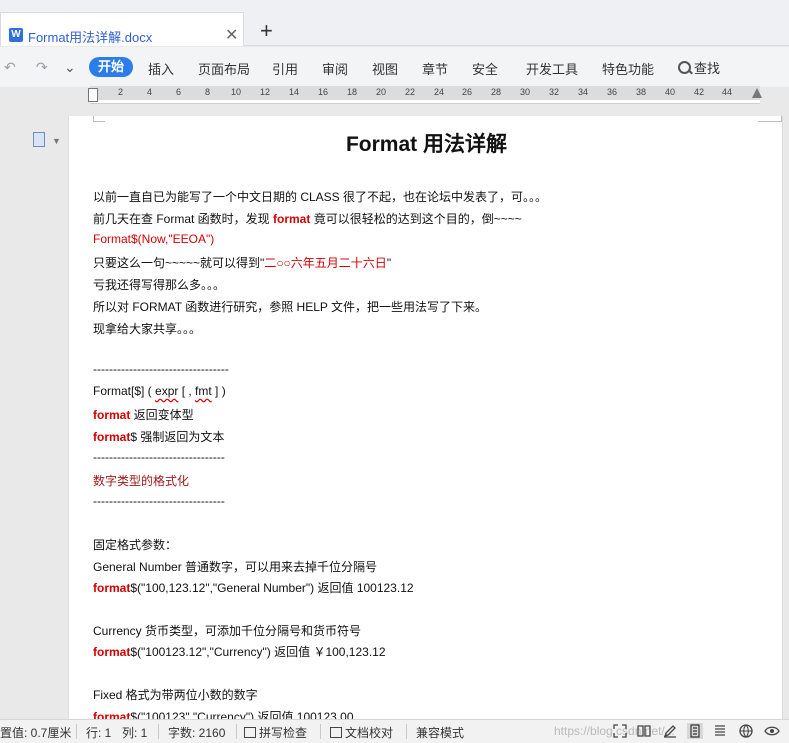 Image resolution: width=789 pixels, height=743 pixels. I want to click on web-view-icon, so click(746, 731).